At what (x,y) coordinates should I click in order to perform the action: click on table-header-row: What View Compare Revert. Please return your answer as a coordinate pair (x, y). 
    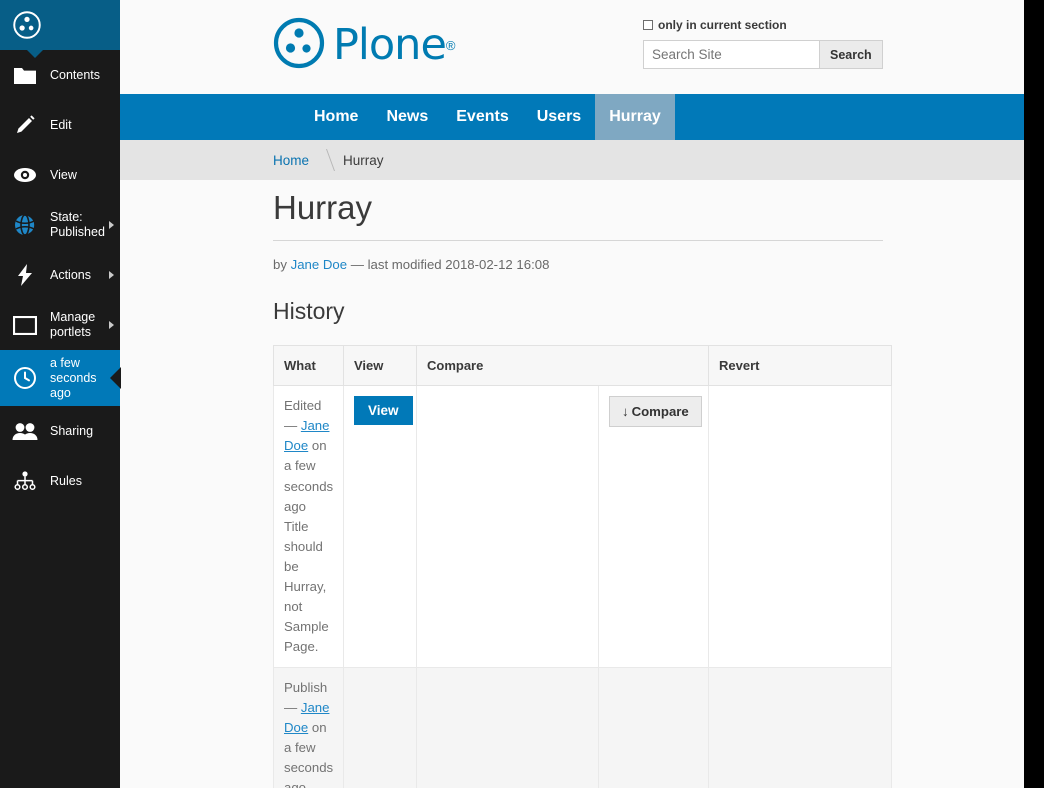
    Looking at the image, I should click on (583, 366).